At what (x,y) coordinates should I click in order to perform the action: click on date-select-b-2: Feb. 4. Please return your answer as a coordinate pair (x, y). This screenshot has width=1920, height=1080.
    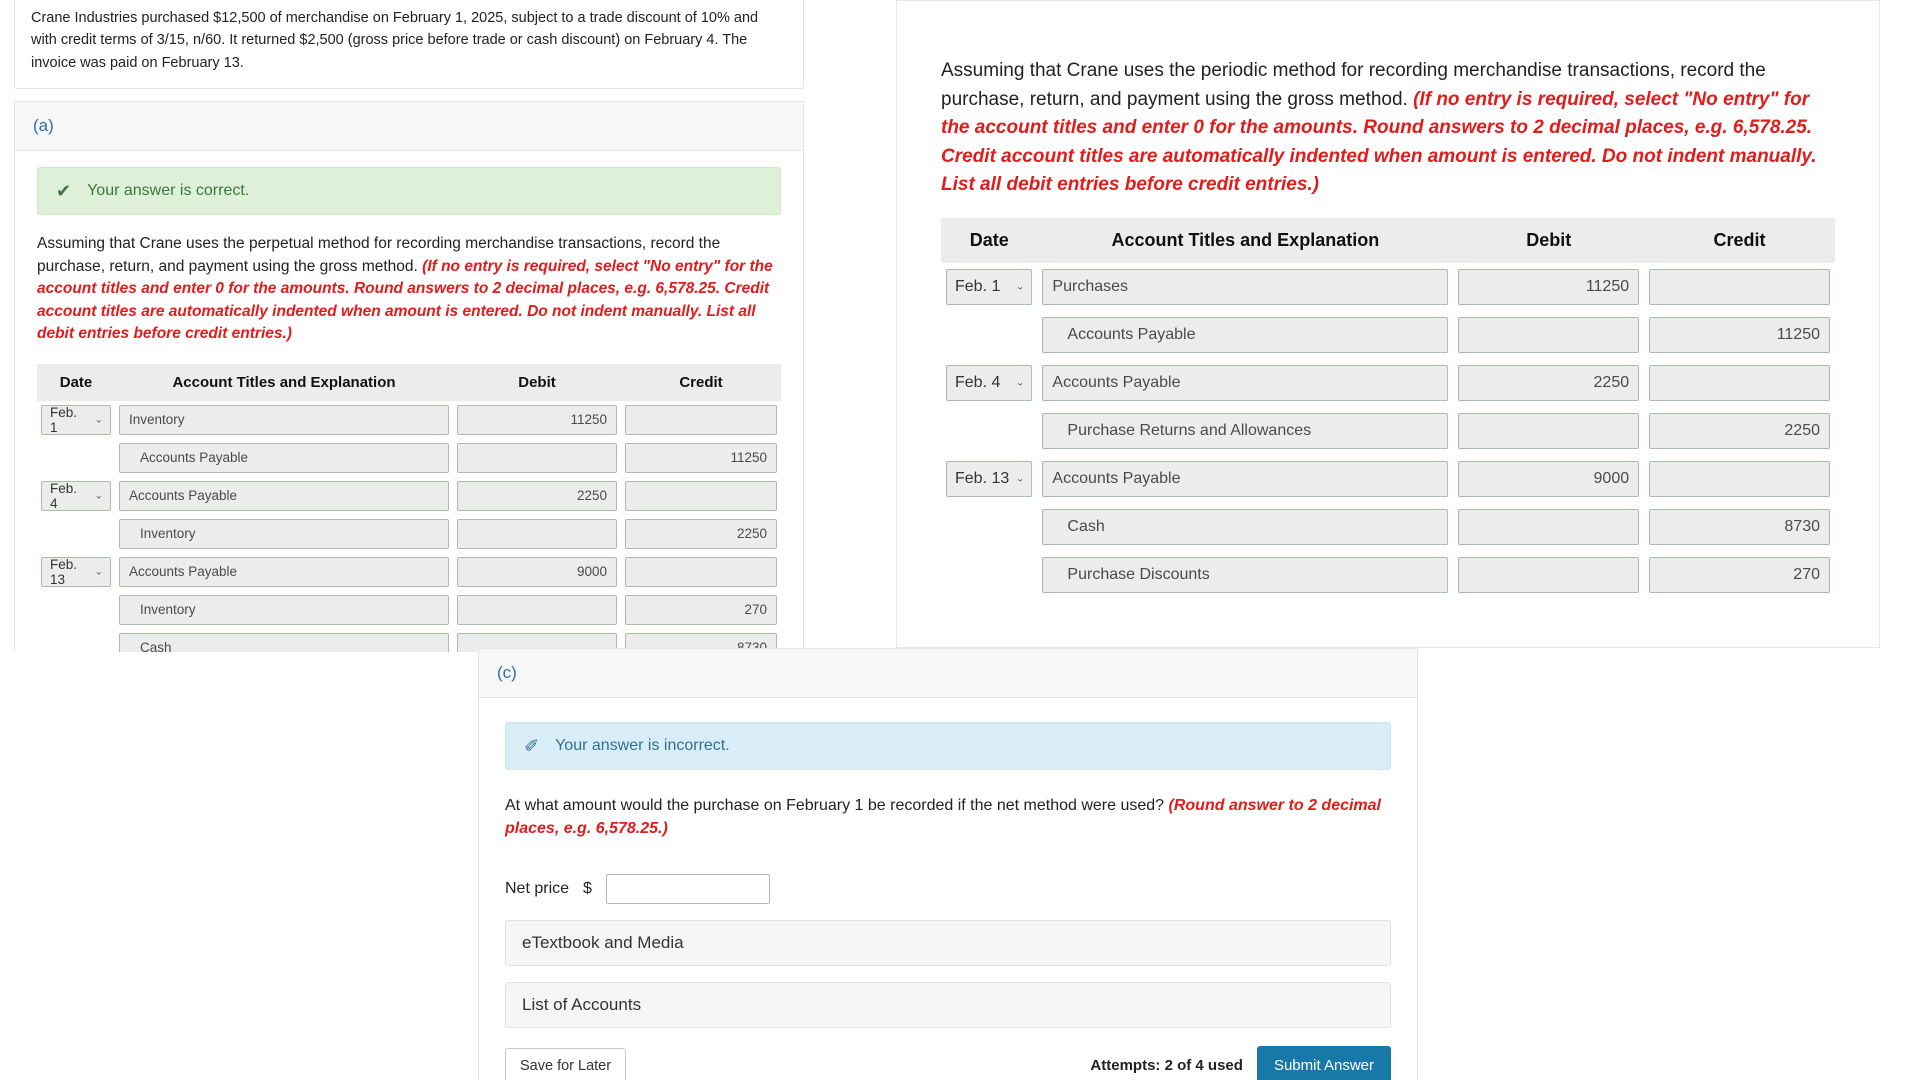
    Looking at the image, I should click on (989, 382).